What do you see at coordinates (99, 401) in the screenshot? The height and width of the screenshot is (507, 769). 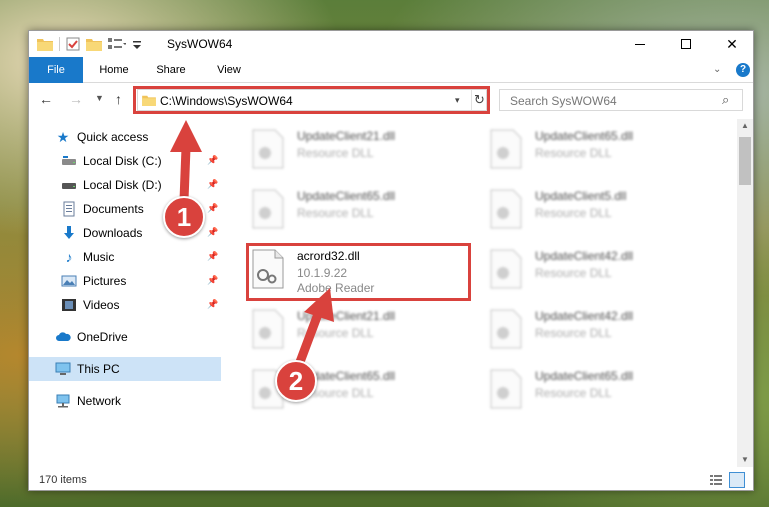 I see `sidebar-item-label: Network` at bounding box center [99, 401].